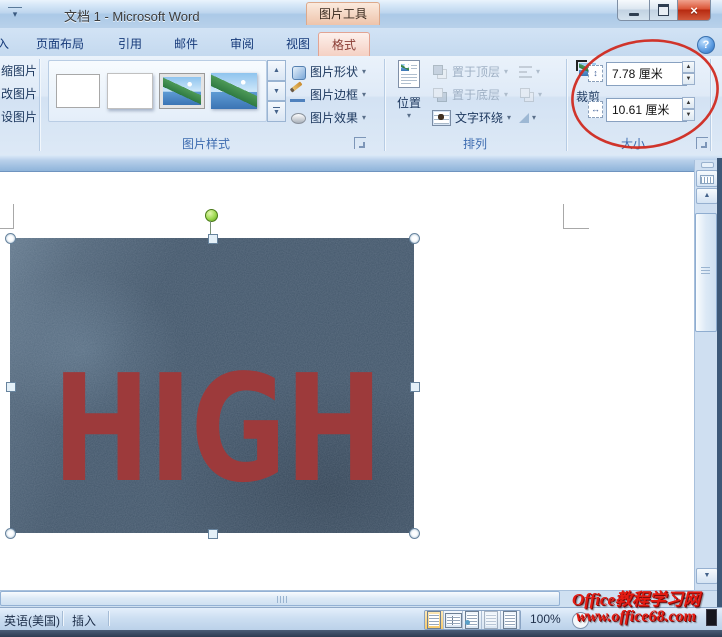 The height and width of the screenshot is (637, 722). Describe the element at coordinates (409, 74) in the screenshot. I see `position-icon` at that location.